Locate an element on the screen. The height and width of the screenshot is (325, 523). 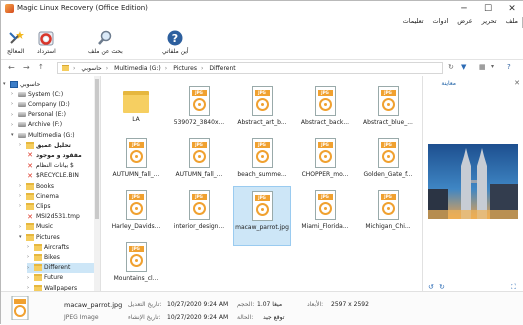
tree-item: ✕ MSI2d531.tmp is located at coordinates (57, 217).